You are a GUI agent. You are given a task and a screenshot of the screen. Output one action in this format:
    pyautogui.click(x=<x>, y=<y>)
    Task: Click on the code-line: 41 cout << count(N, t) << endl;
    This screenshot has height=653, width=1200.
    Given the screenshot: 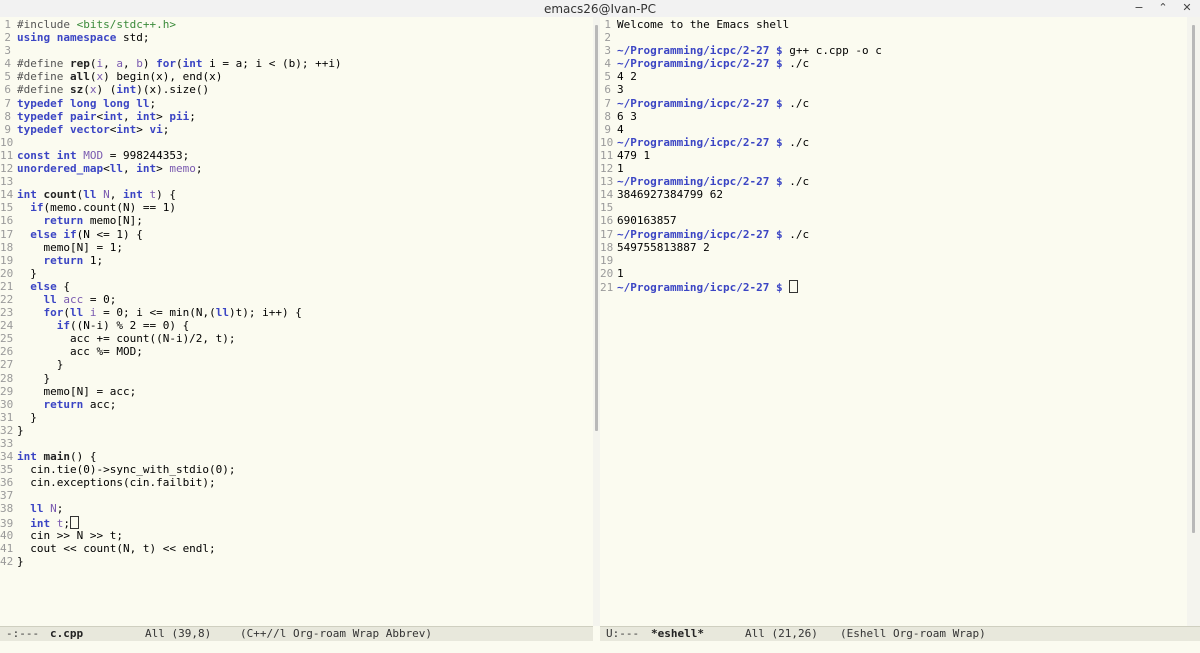 What is the action you would take?
    pyautogui.click(x=171, y=548)
    